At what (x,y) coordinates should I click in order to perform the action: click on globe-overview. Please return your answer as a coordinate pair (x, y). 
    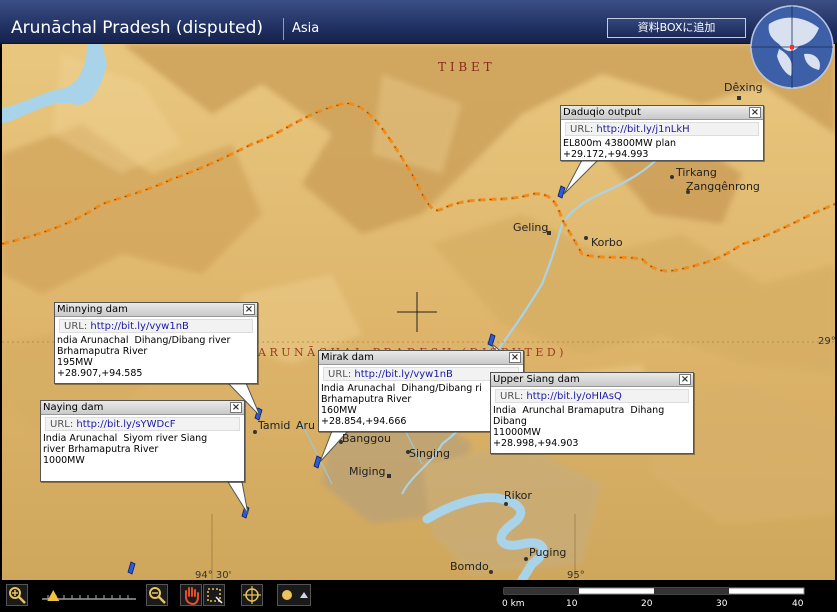
    Looking at the image, I should click on (792, 47).